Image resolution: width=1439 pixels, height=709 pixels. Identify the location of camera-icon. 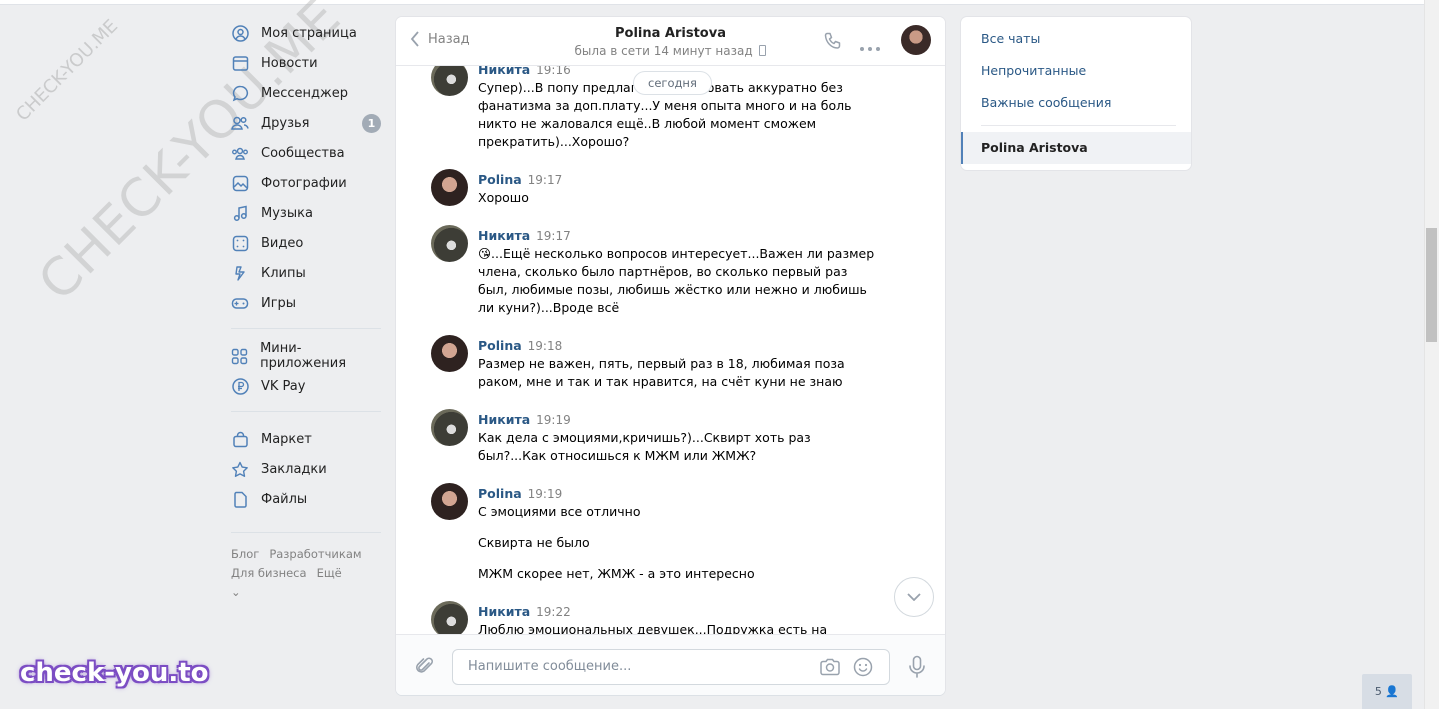
(830, 669).